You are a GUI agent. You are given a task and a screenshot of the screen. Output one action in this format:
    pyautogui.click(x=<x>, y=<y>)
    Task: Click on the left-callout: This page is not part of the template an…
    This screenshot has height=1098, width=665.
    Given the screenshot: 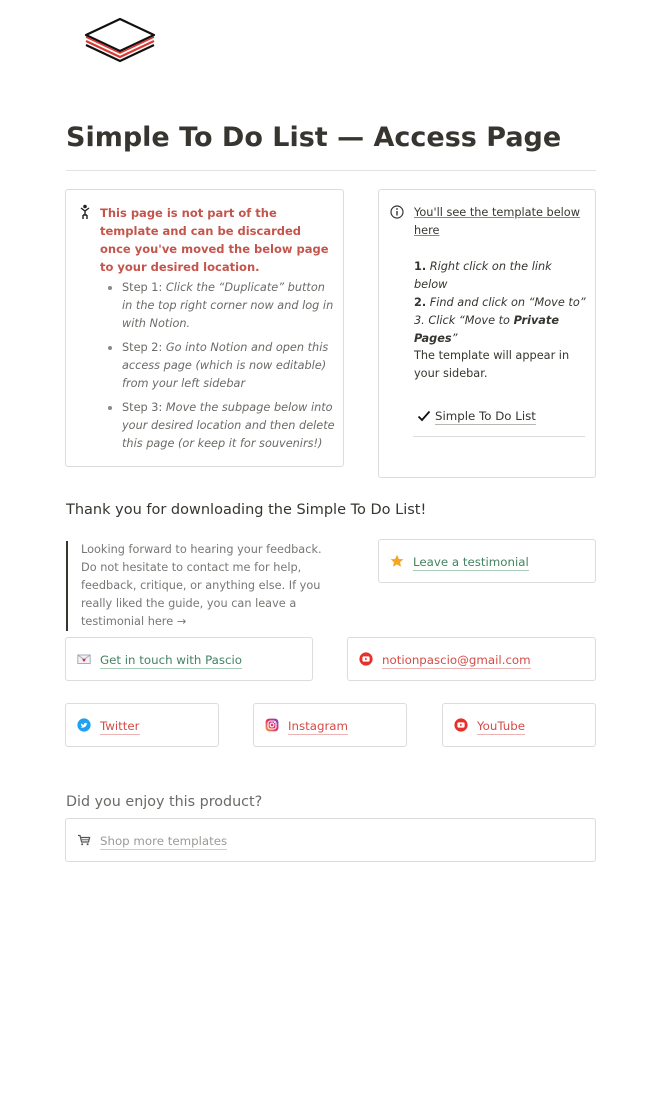 What is the action you would take?
    pyautogui.click(x=204, y=328)
    